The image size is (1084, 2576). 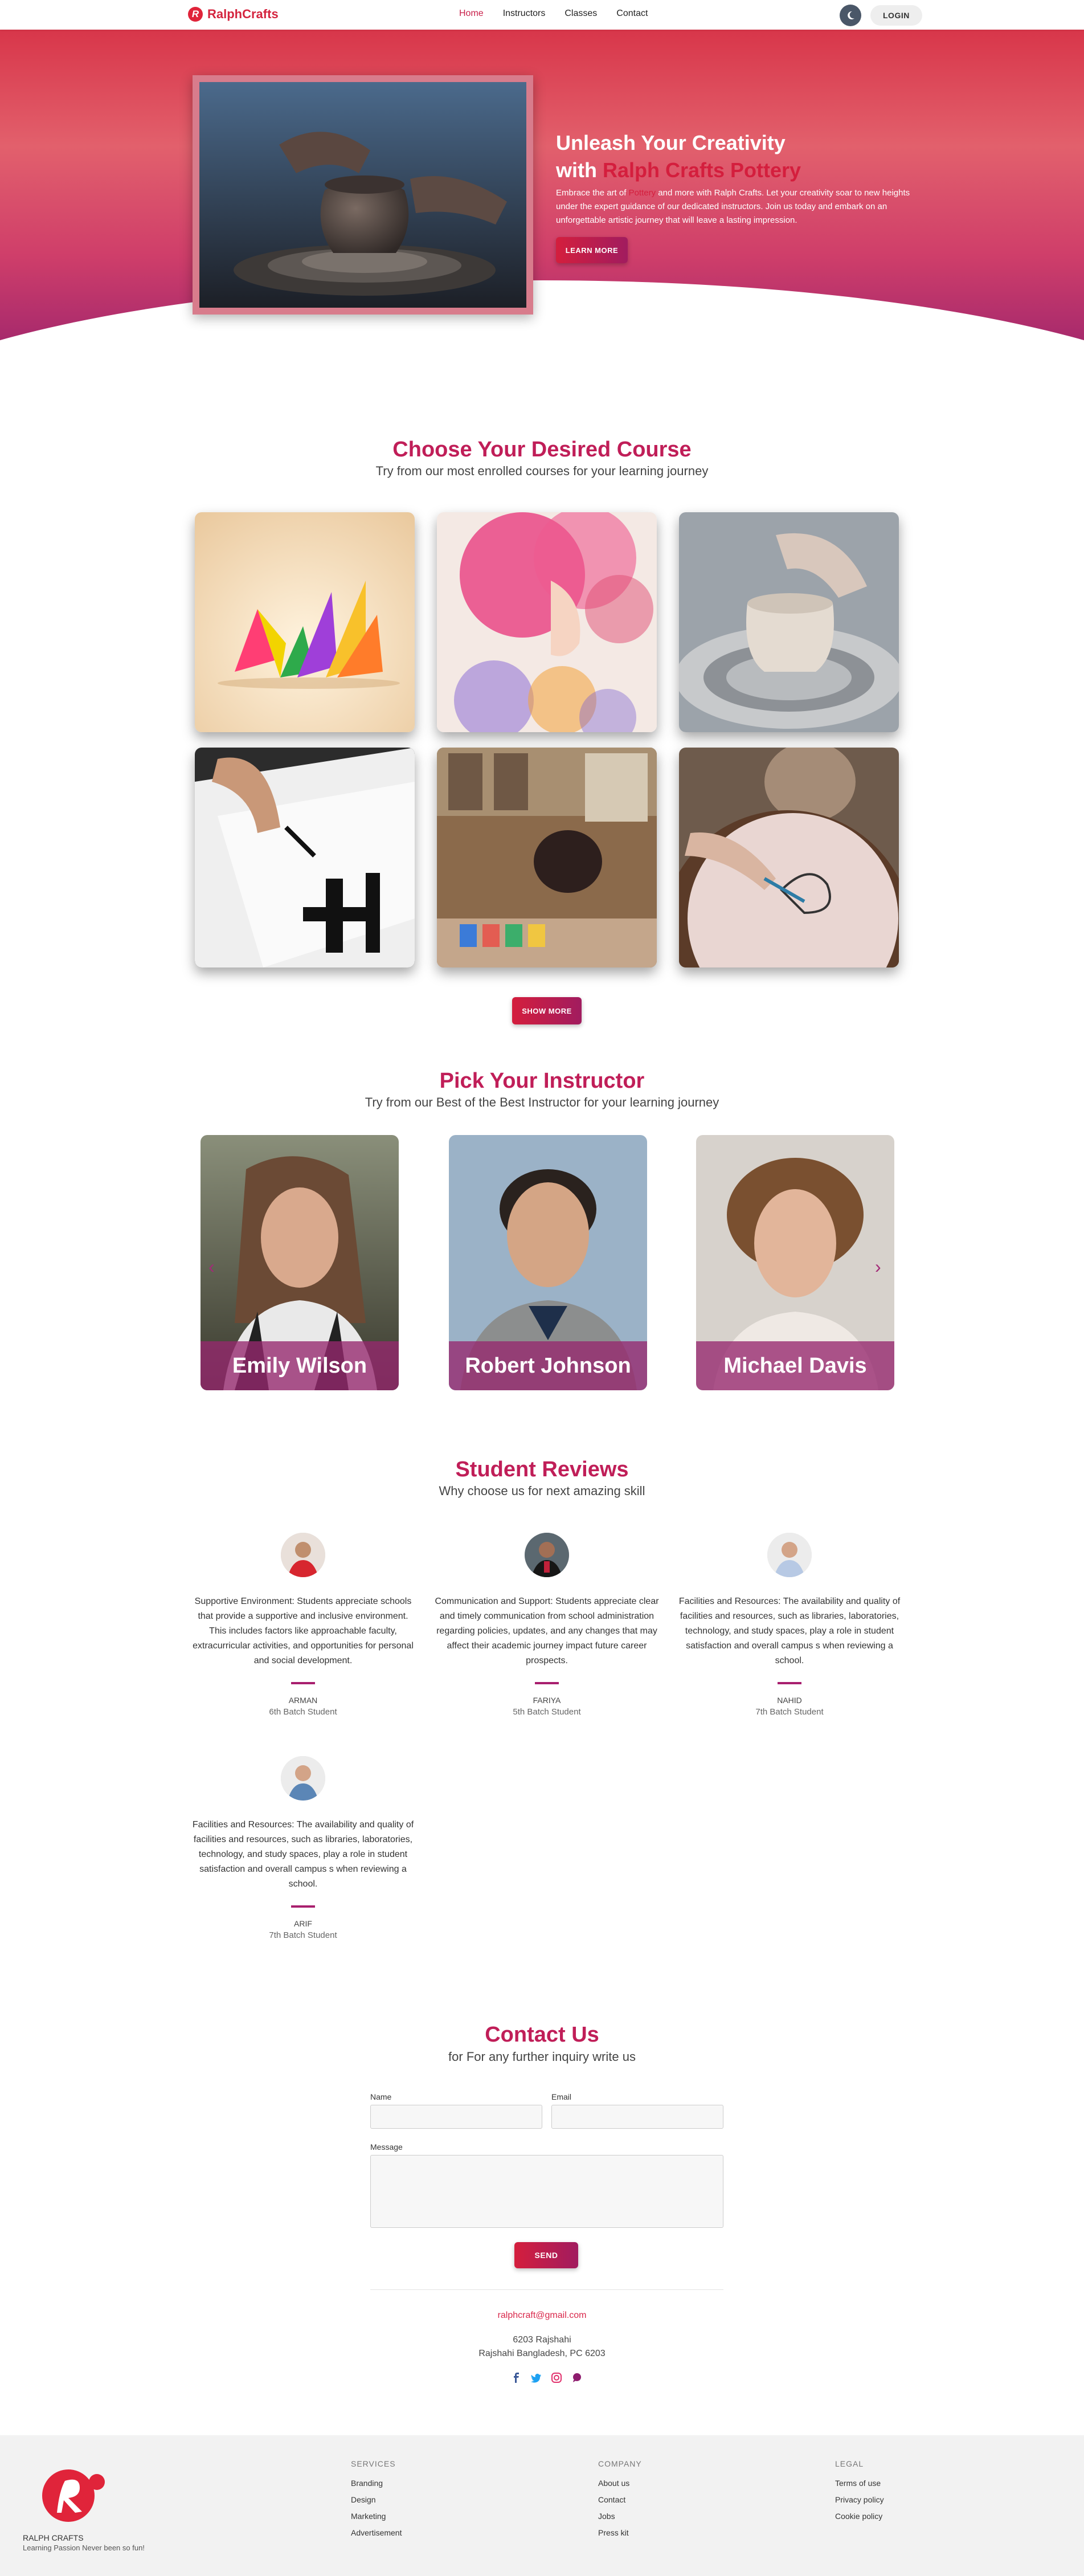 What do you see at coordinates (789, 1701) in the screenshot?
I see `reviewer-name: NAHID` at bounding box center [789, 1701].